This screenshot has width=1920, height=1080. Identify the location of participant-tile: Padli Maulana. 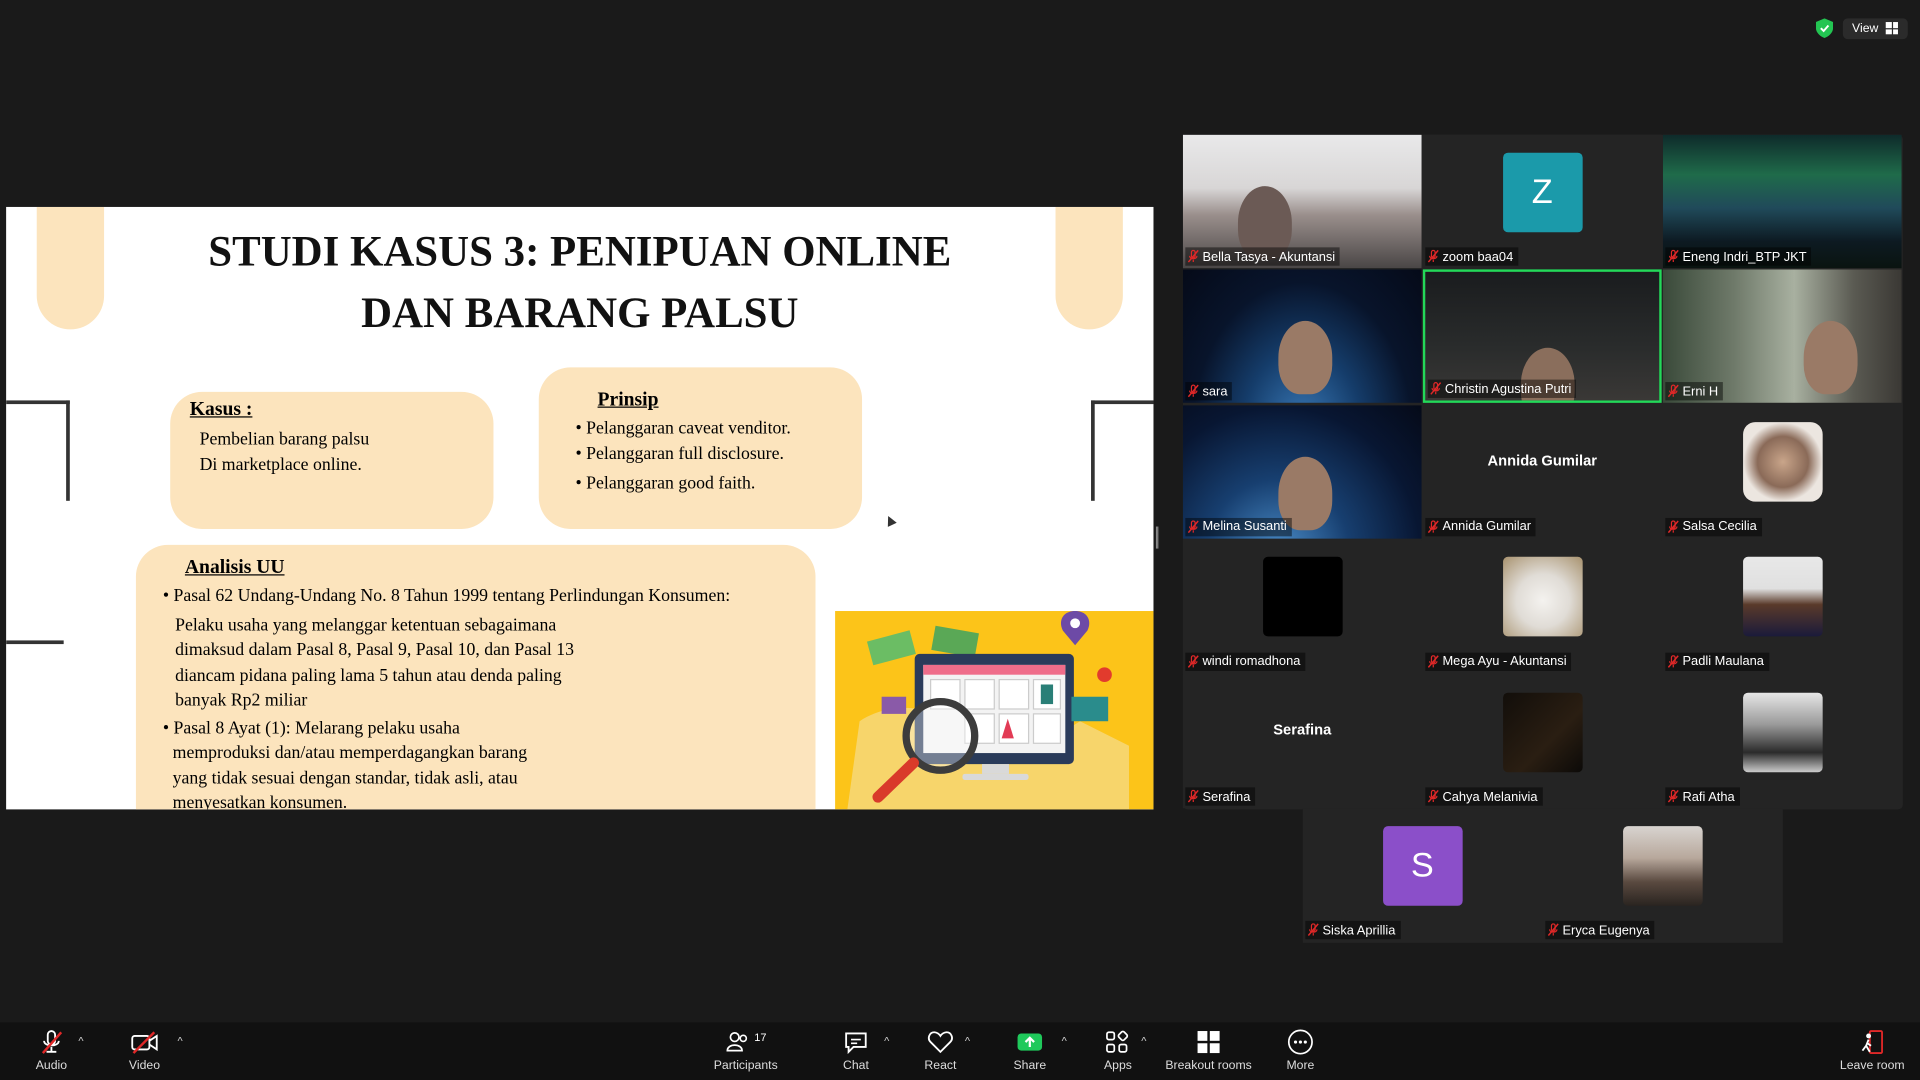
(1782, 606).